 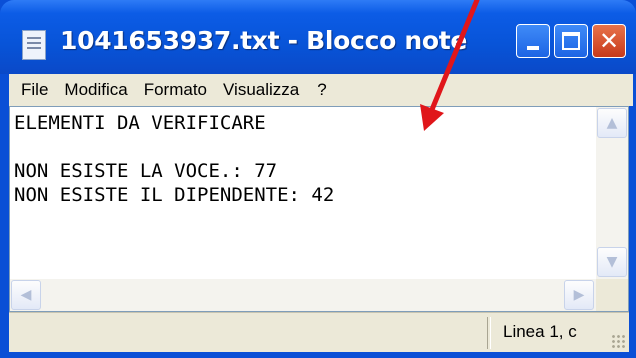 What do you see at coordinates (533, 48) in the screenshot?
I see `minimize-icon` at bounding box center [533, 48].